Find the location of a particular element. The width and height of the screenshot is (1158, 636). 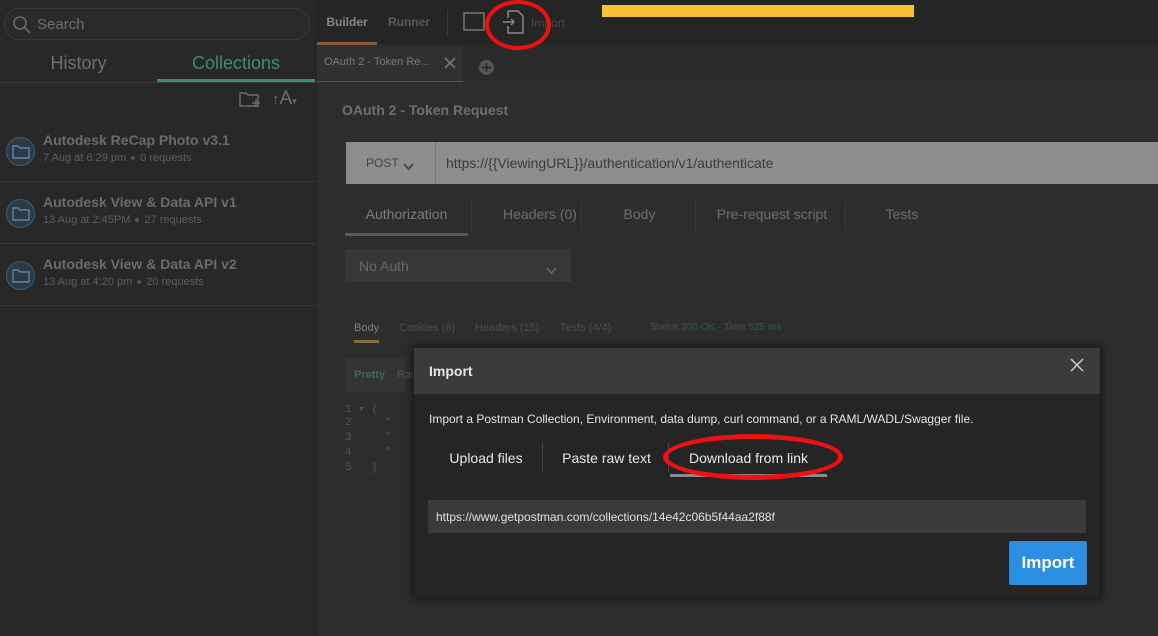

link-input is located at coordinates (757, 516).